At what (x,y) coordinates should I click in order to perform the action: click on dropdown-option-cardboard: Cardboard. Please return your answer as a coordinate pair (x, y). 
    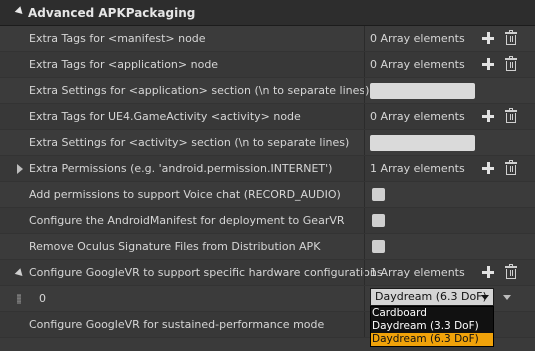
    Looking at the image, I should click on (432, 313).